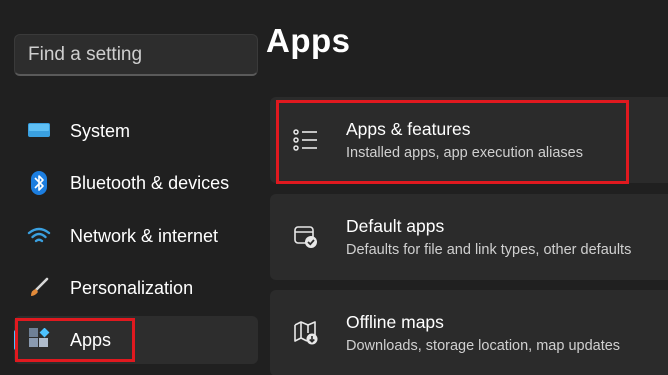 The height and width of the screenshot is (375, 668). Describe the element at coordinates (39, 236) in the screenshot. I see `wifi-icon` at that location.